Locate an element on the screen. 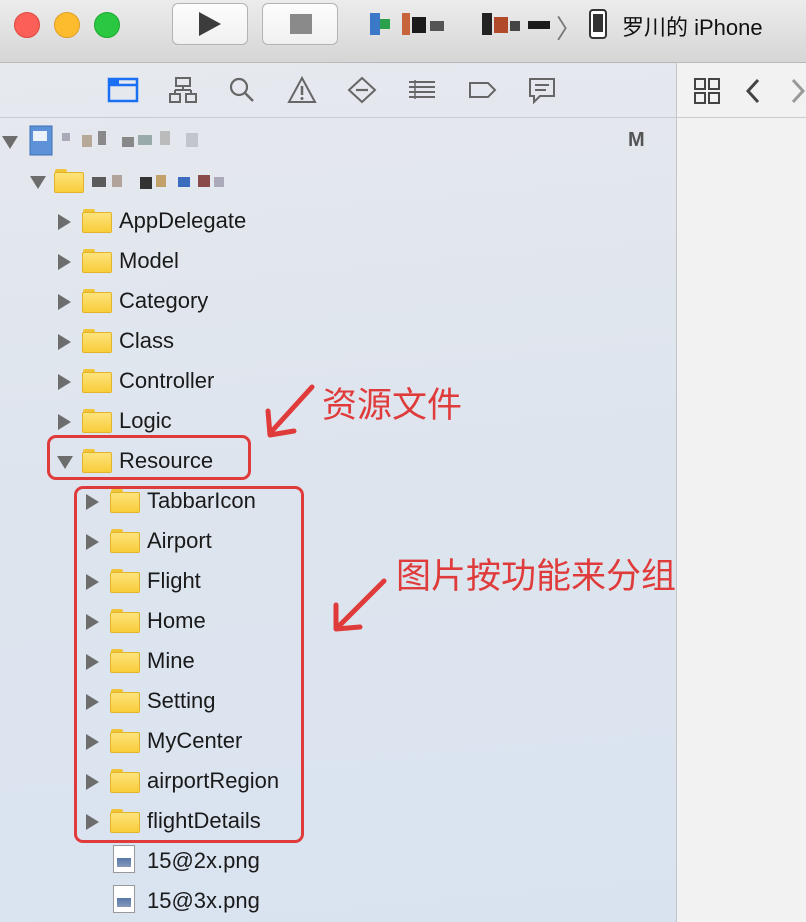  folder-label: AppDelegate is located at coordinates (183, 220).